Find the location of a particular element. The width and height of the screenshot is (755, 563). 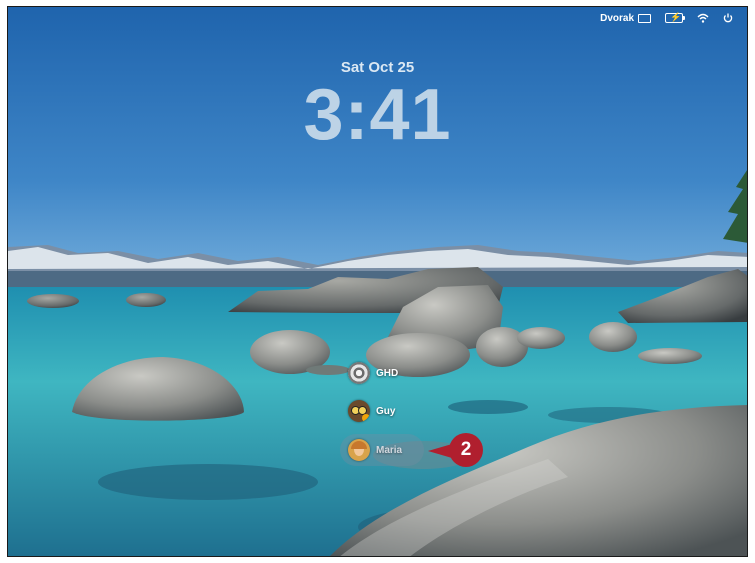

power-button is located at coordinates (728, 18).